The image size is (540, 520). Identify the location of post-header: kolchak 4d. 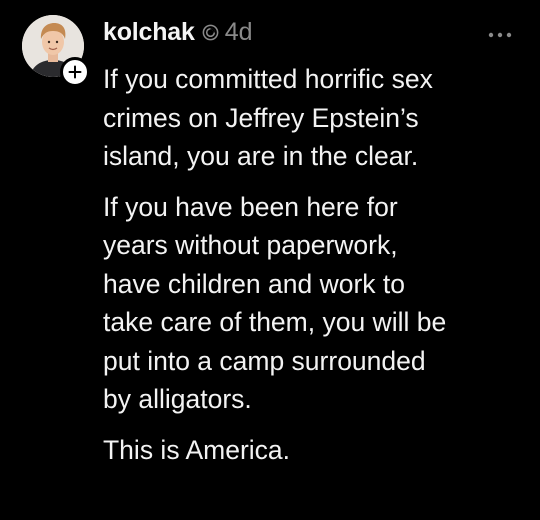
(178, 32).